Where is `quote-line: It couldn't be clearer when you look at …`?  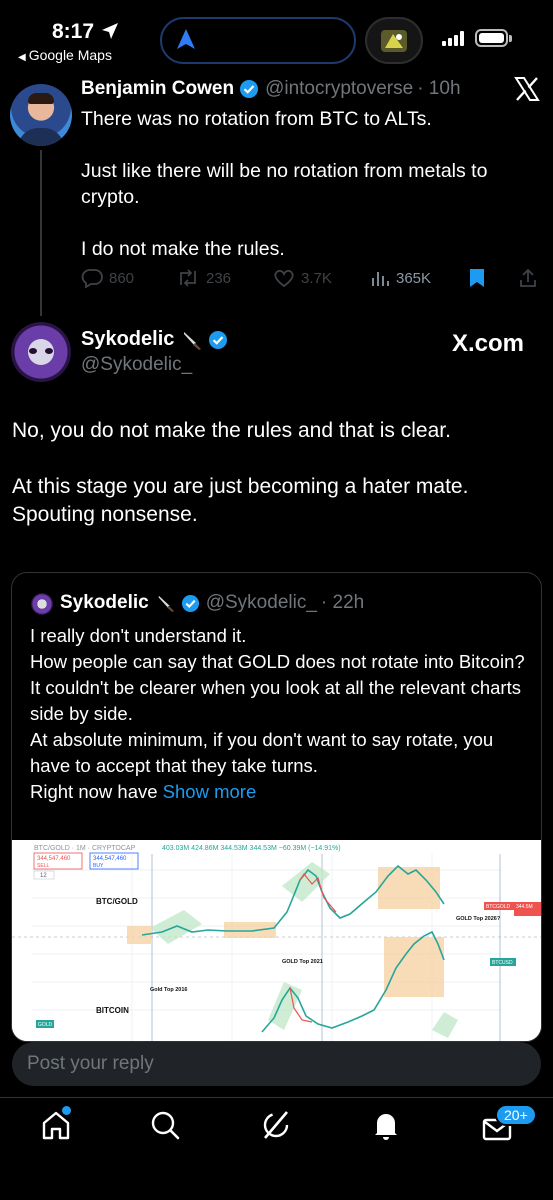
quote-line: It couldn't be clearer when you look at … is located at coordinates (275, 700).